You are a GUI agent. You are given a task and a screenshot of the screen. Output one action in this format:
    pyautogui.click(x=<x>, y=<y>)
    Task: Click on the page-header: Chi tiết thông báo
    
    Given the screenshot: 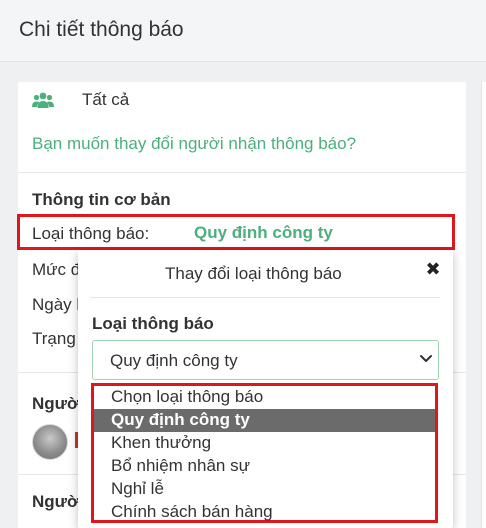 What is the action you would take?
    pyautogui.click(x=243, y=31)
    